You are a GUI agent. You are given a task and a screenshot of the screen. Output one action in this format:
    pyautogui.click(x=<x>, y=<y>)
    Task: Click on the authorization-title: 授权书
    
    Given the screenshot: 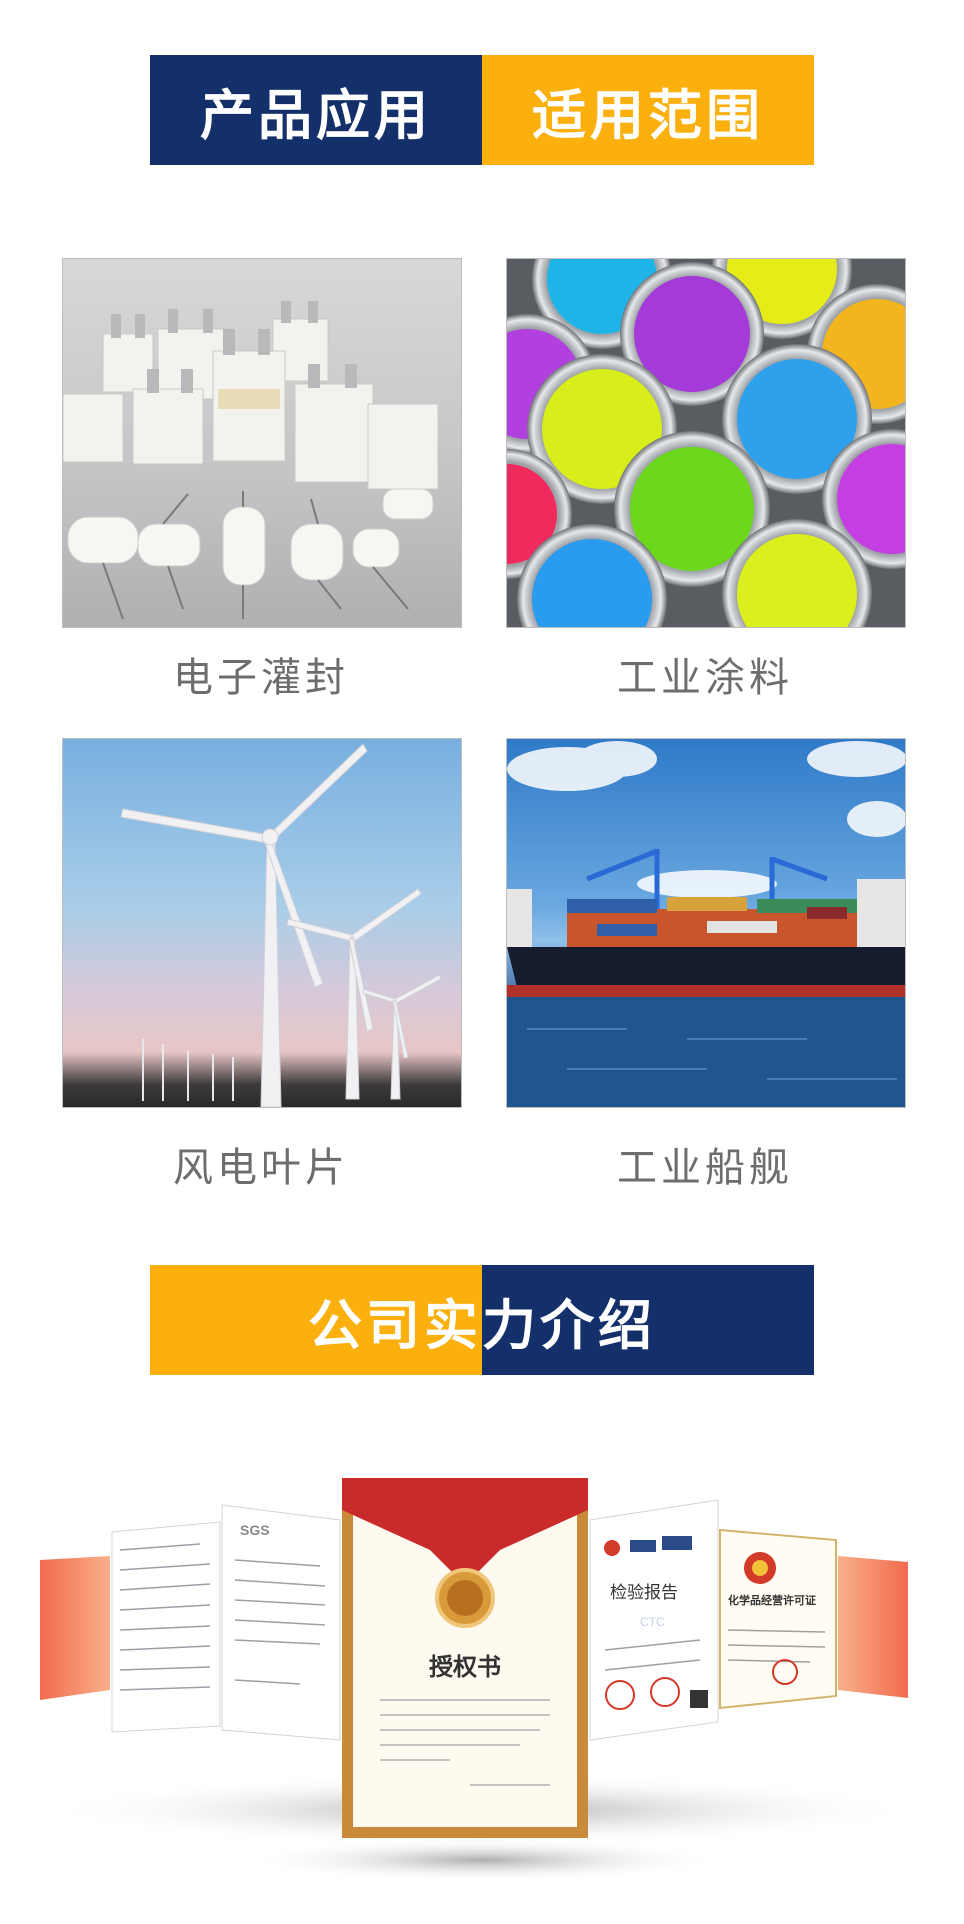 What is the action you would take?
    pyautogui.click(x=465, y=1667)
    